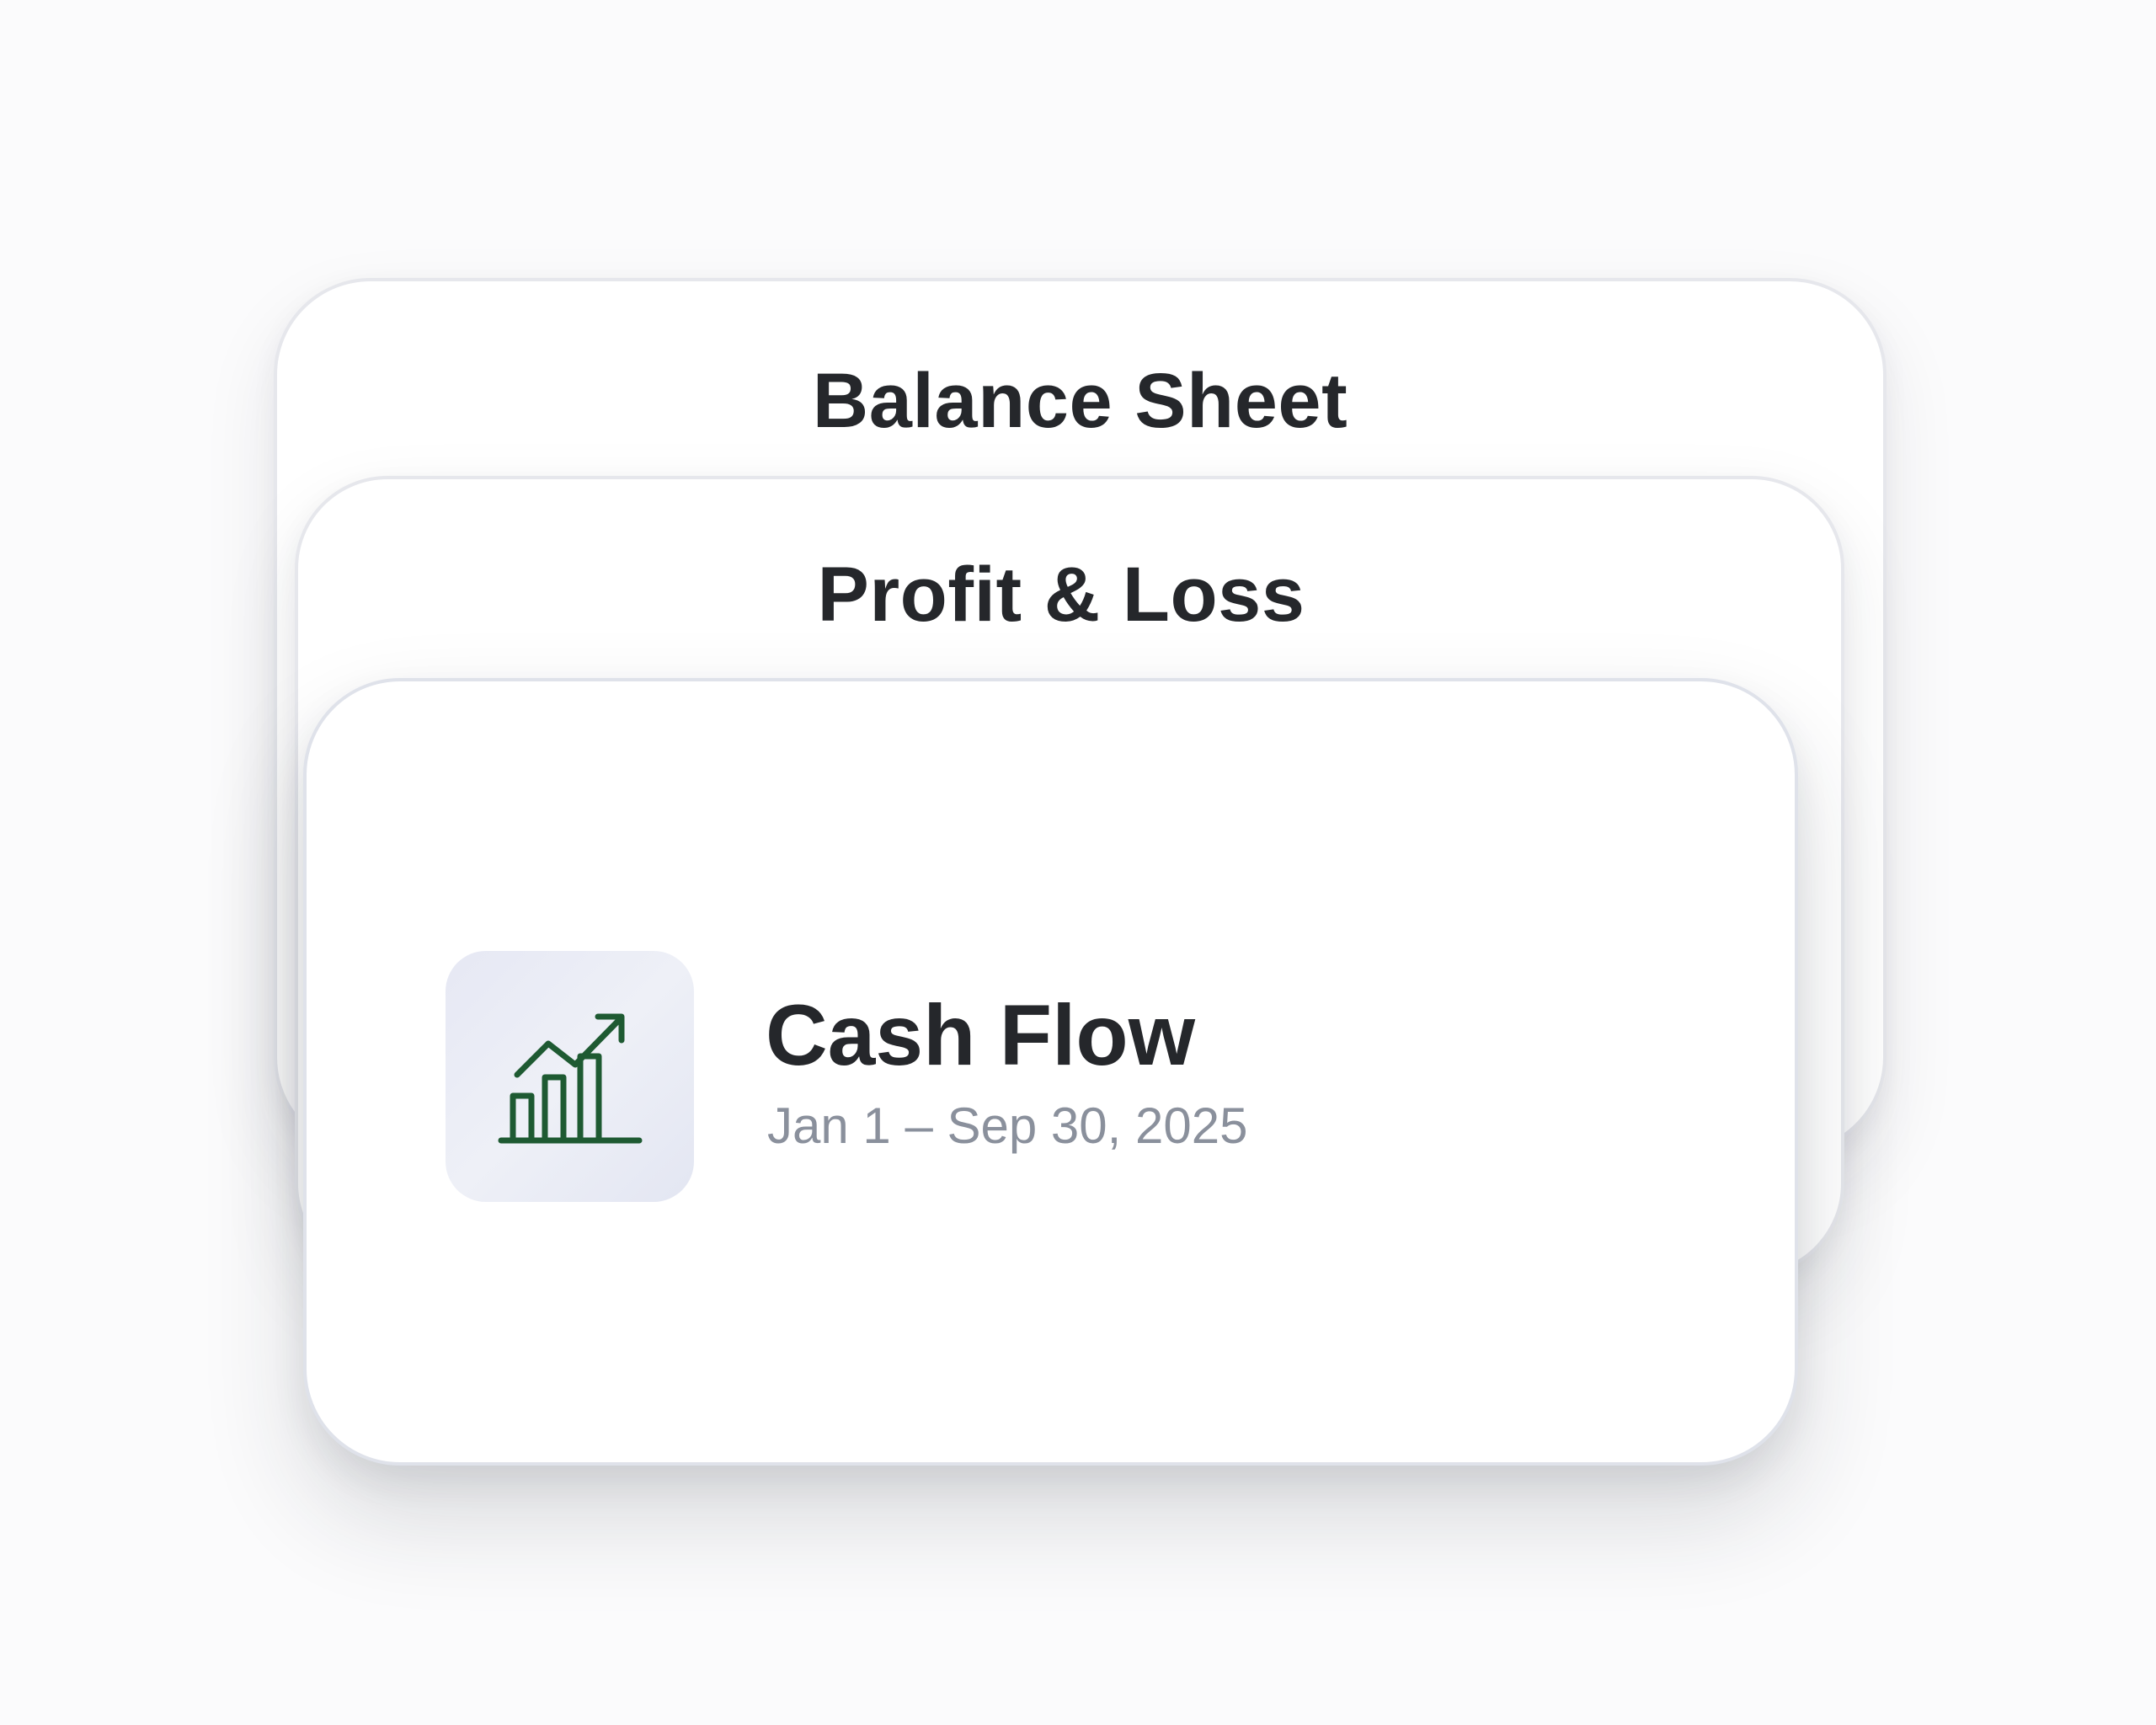 This screenshot has width=2156, height=1725. Describe the element at coordinates (981, 1035) in the screenshot. I see `cash-flow-title: Cash Flow` at that location.